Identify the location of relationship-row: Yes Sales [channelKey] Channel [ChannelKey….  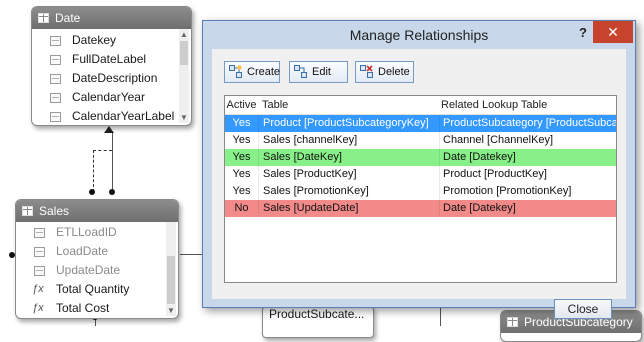
(420, 140).